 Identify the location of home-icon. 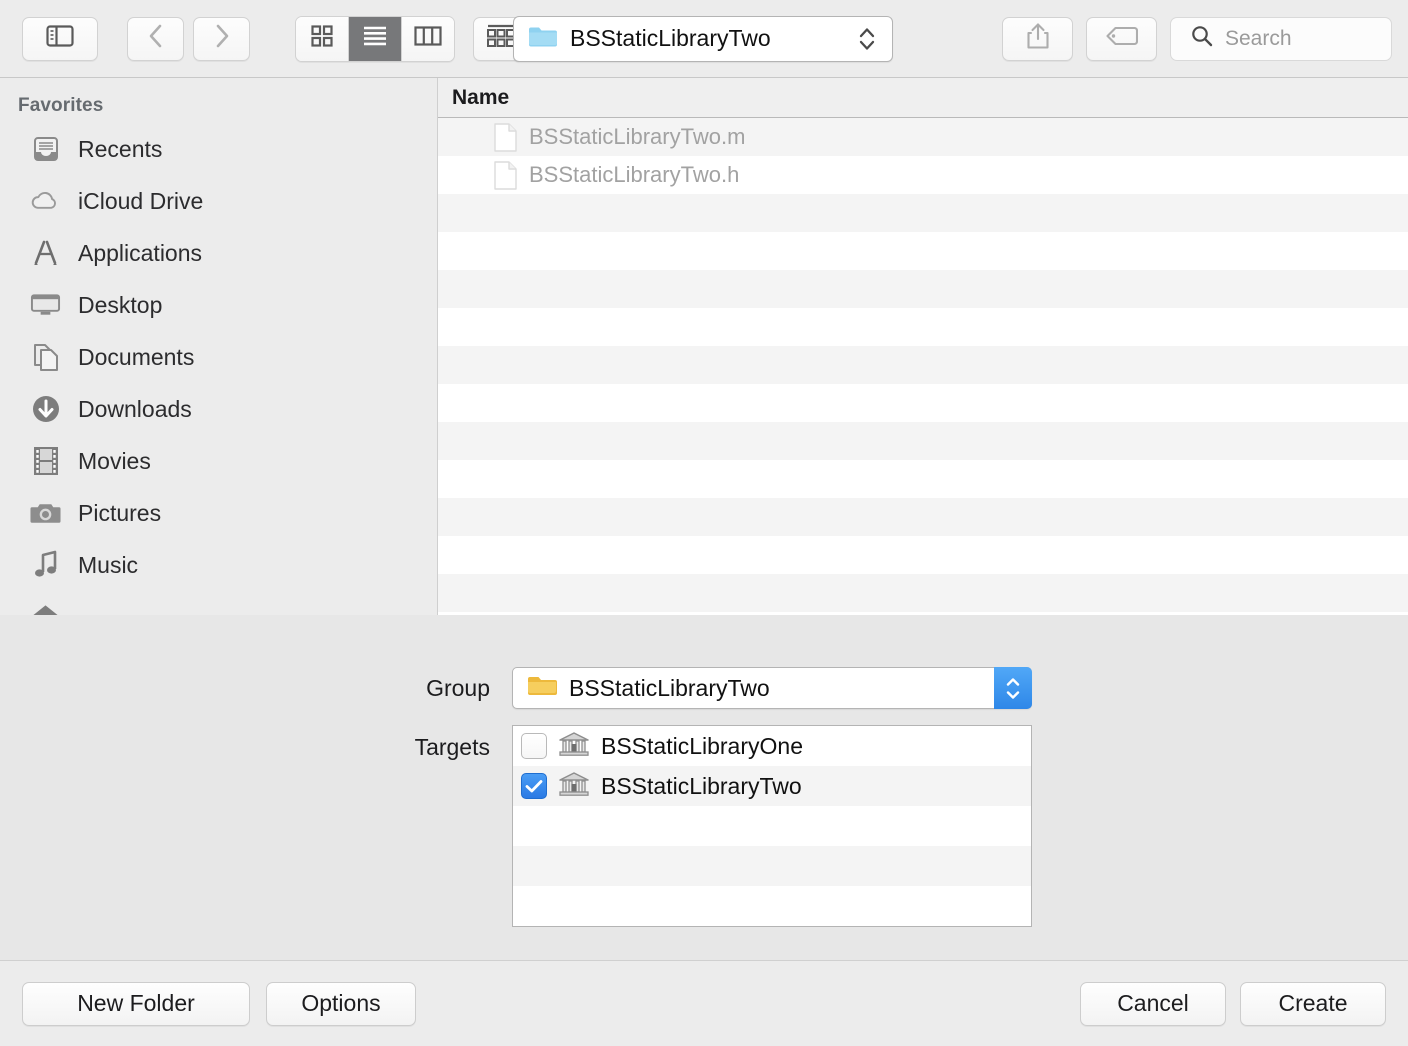
(45, 608).